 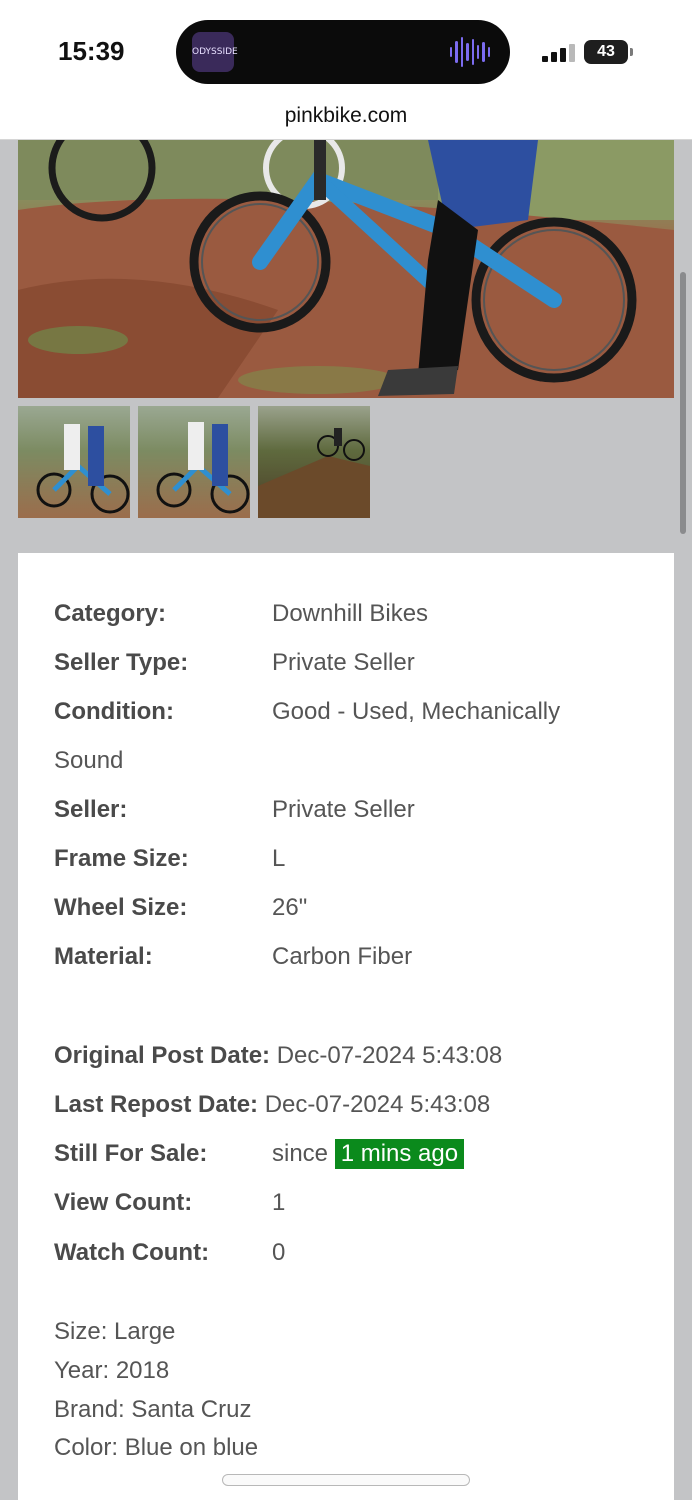 I want to click on thumbnail-3-image, so click(x=314, y=473).